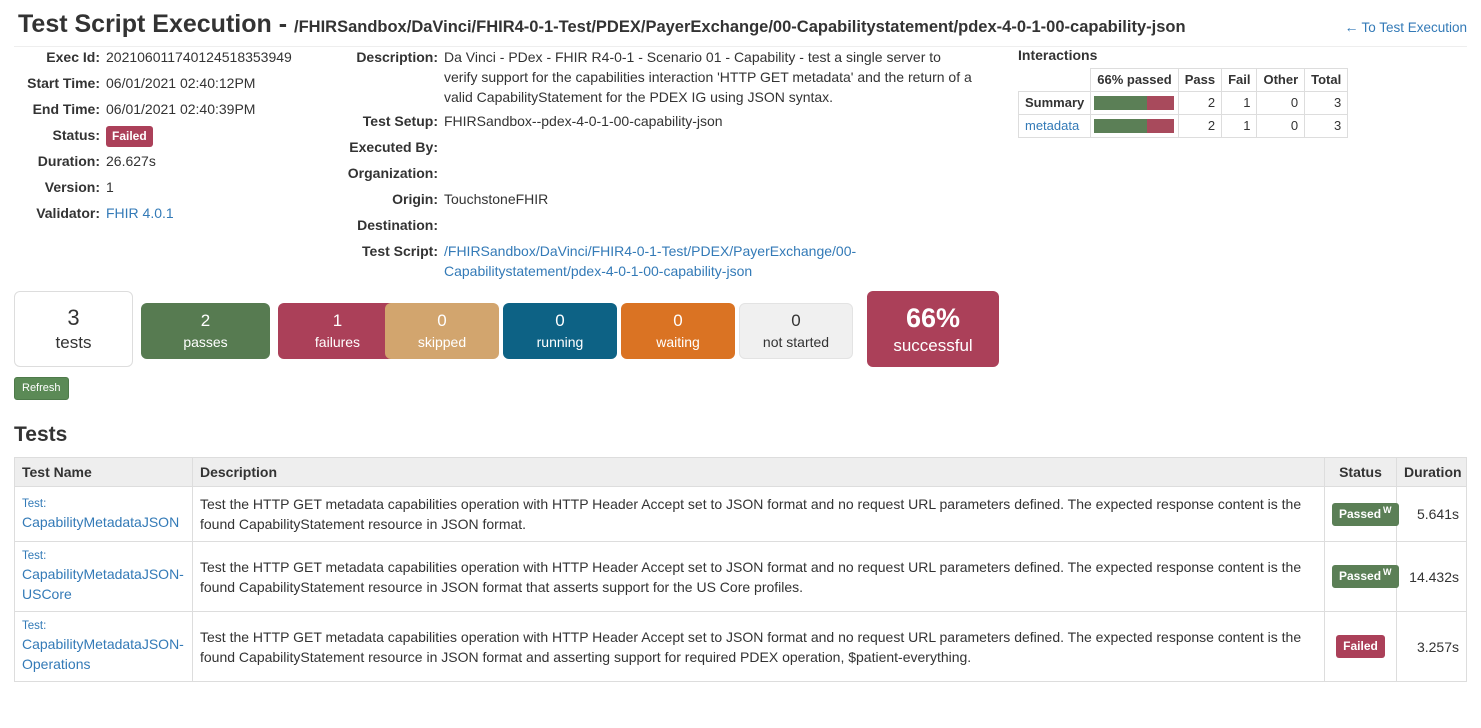 The width and height of the screenshot is (1481, 728). What do you see at coordinates (1052, 125) in the screenshot?
I see `interactions-metadata-link: metadata` at bounding box center [1052, 125].